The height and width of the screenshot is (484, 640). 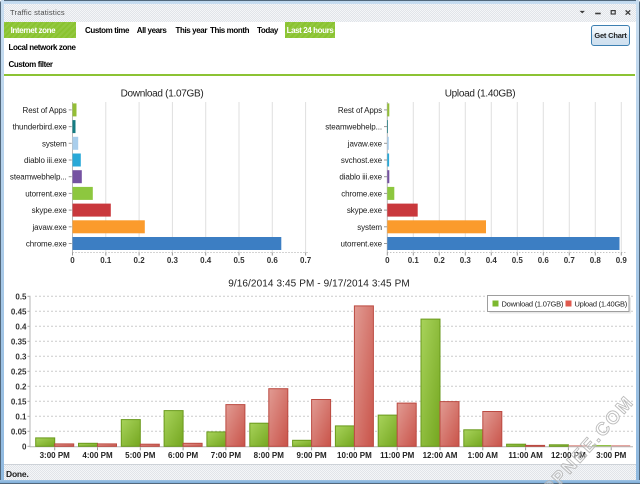 What do you see at coordinates (40, 127) in the screenshot?
I see `svg-text: thunderbird.exe` at bounding box center [40, 127].